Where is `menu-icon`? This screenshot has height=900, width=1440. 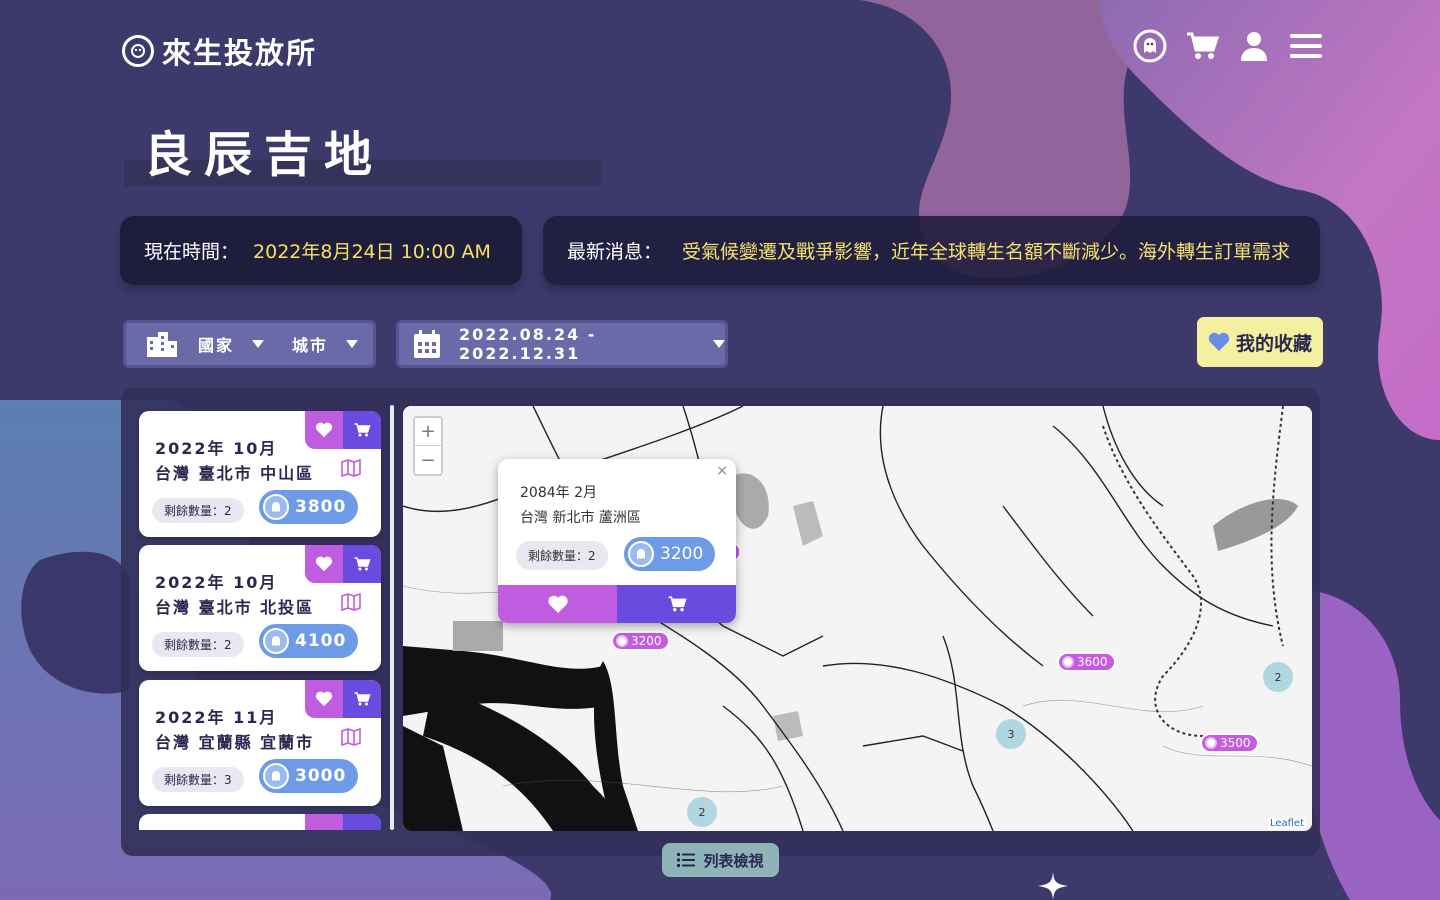
menu-icon is located at coordinates (1306, 46).